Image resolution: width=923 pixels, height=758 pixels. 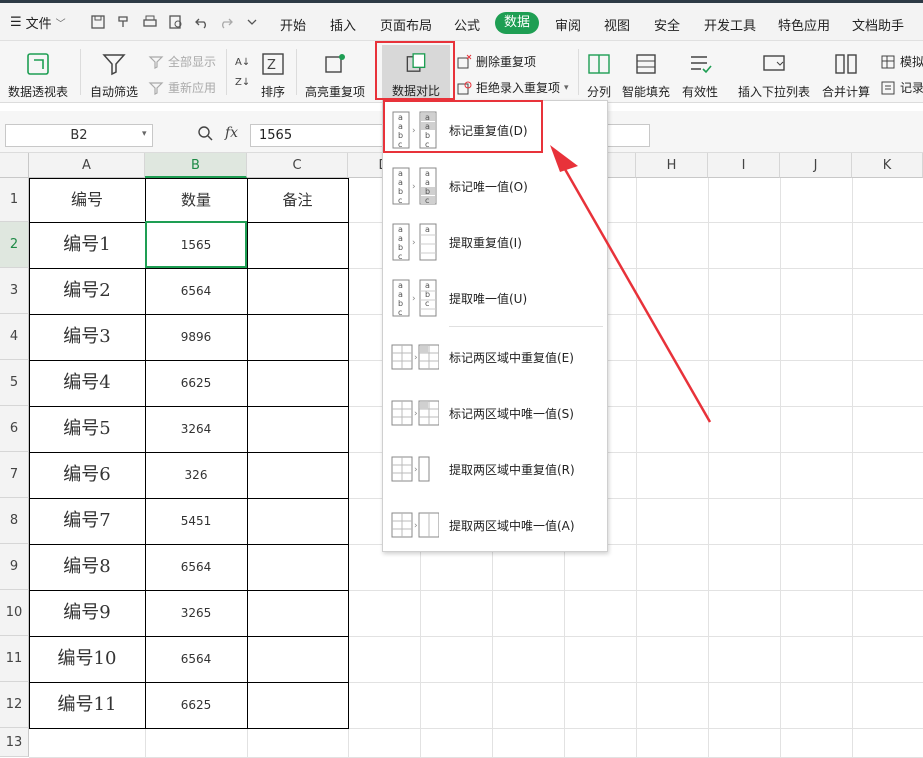 I want to click on table-cell-id: 编号11, so click(x=87, y=705).